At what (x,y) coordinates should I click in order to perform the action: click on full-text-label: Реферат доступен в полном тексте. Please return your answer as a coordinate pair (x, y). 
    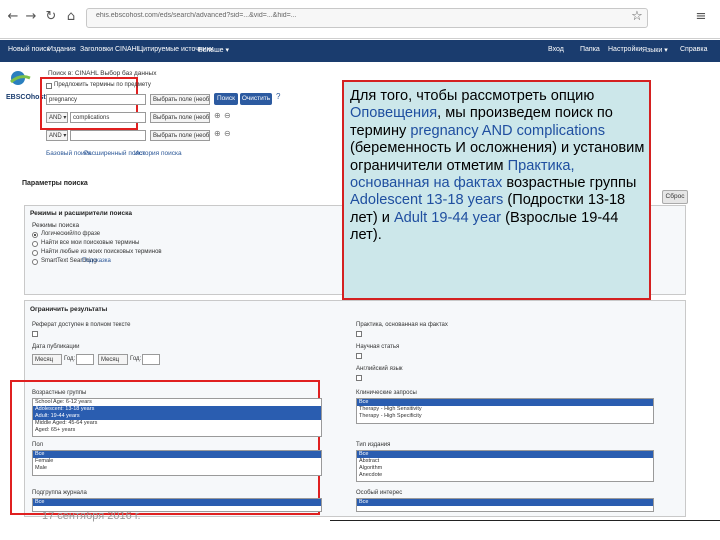
    Looking at the image, I should click on (81, 325).